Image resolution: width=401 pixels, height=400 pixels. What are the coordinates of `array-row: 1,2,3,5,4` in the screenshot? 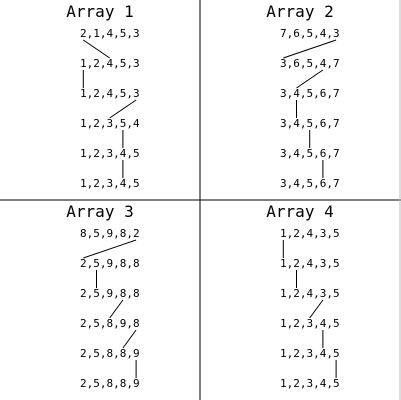 It's located at (110, 123).